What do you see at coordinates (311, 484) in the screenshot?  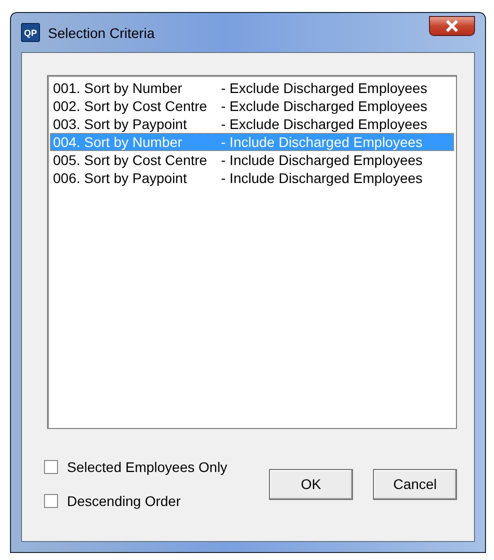 I see `dialog-button: OK` at bounding box center [311, 484].